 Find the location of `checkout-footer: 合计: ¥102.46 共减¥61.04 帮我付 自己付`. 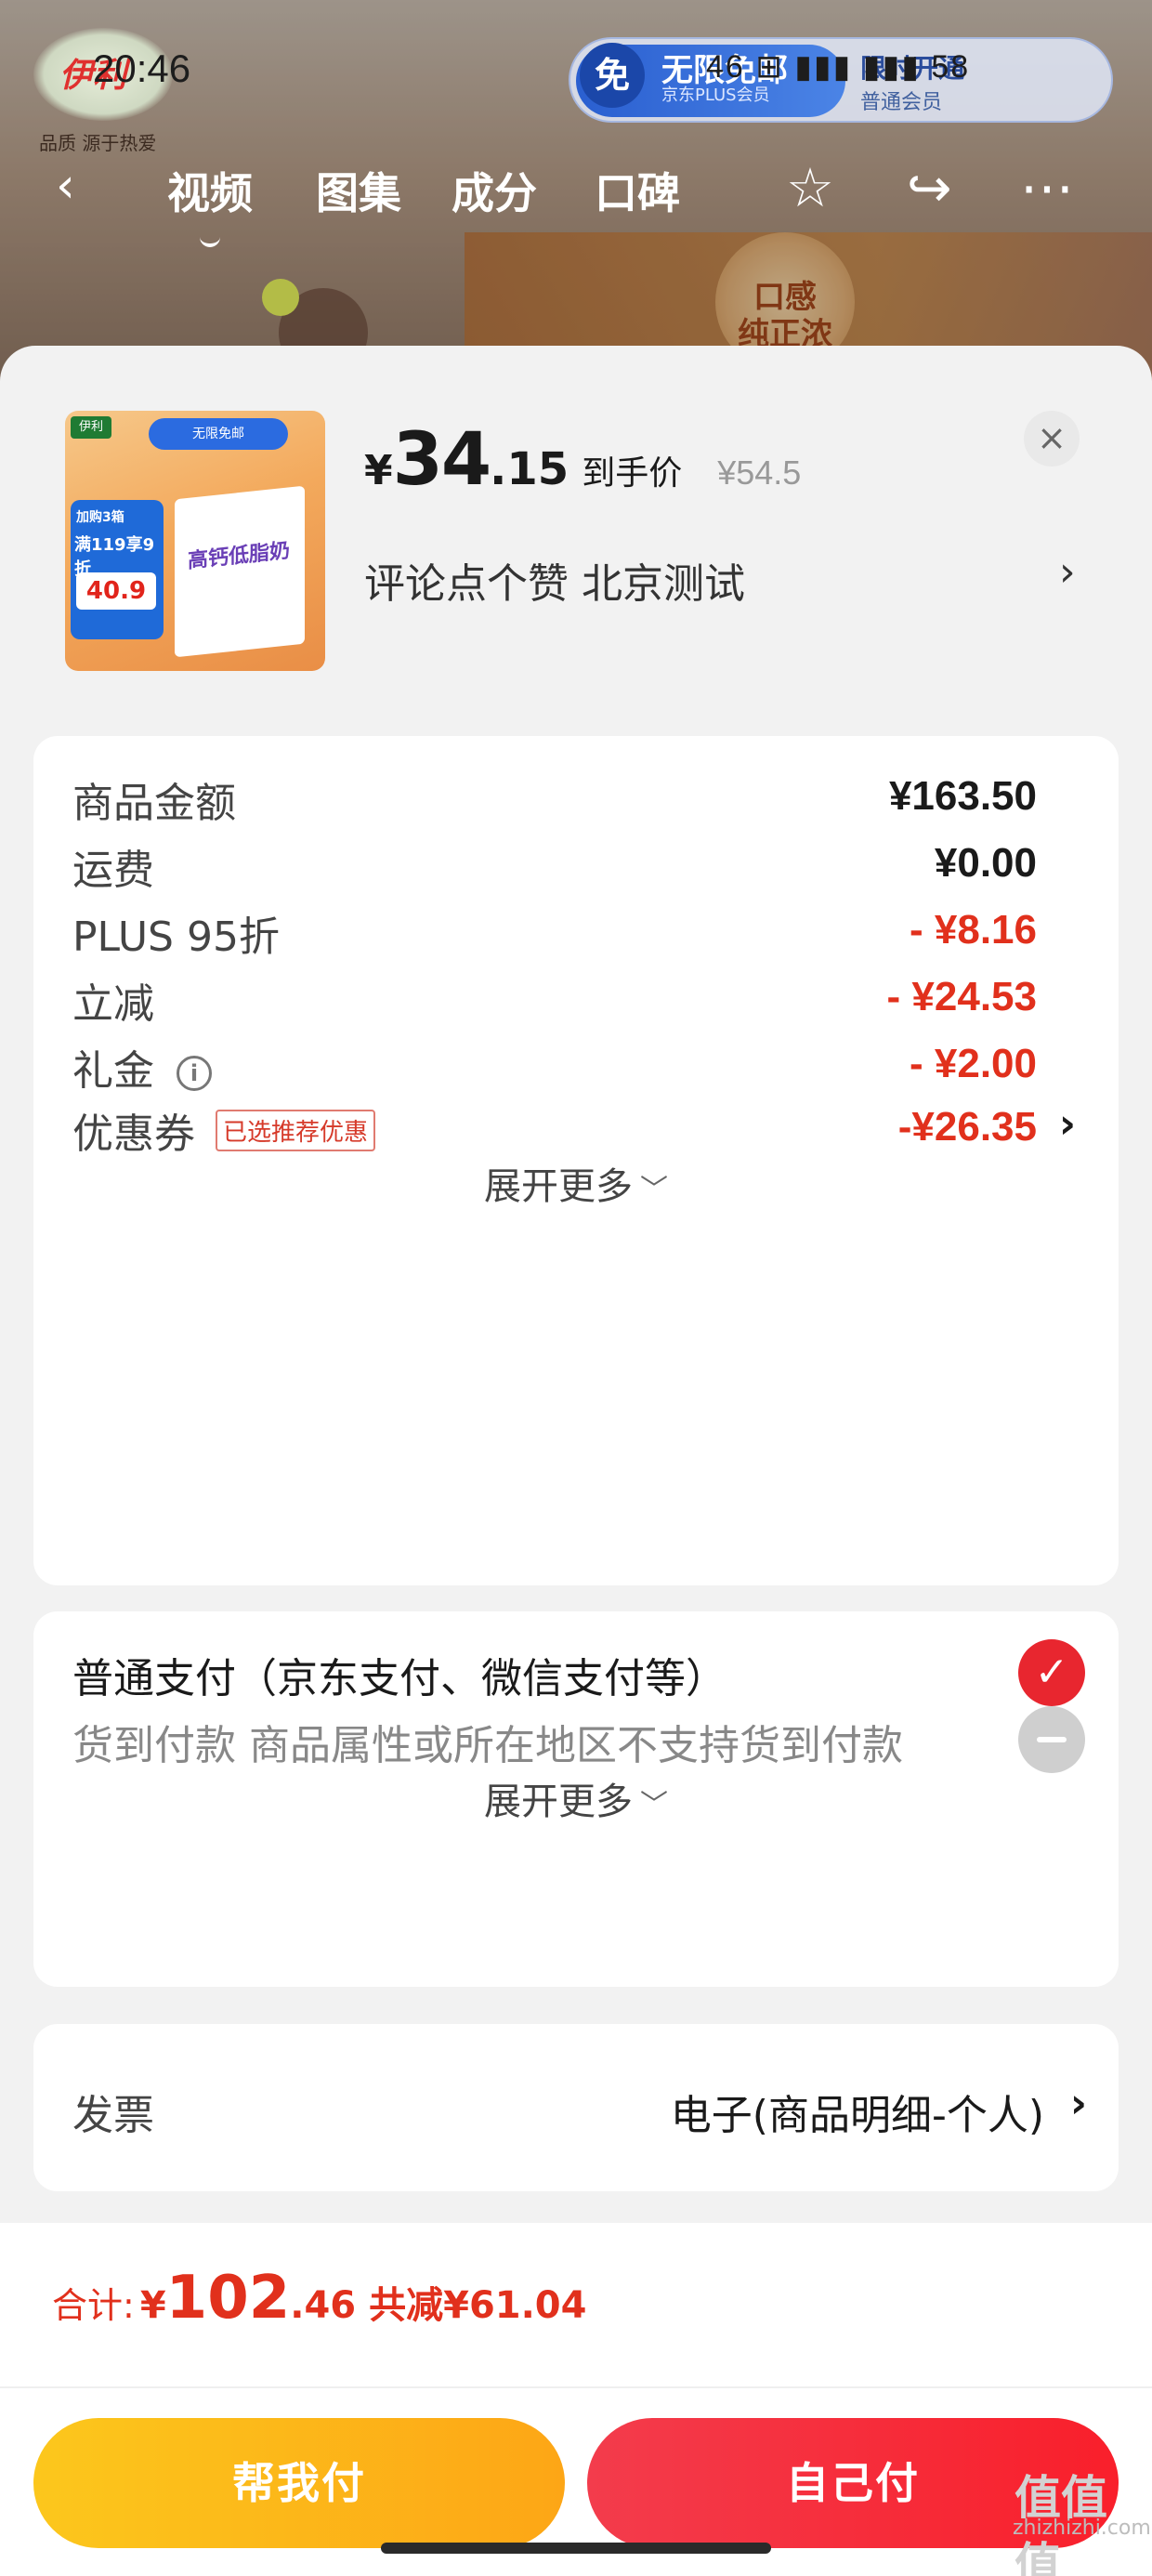

checkout-footer: 合计: ¥102.46 共减¥61.04 帮我付 自己付 is located at coordinates (576, 2399).